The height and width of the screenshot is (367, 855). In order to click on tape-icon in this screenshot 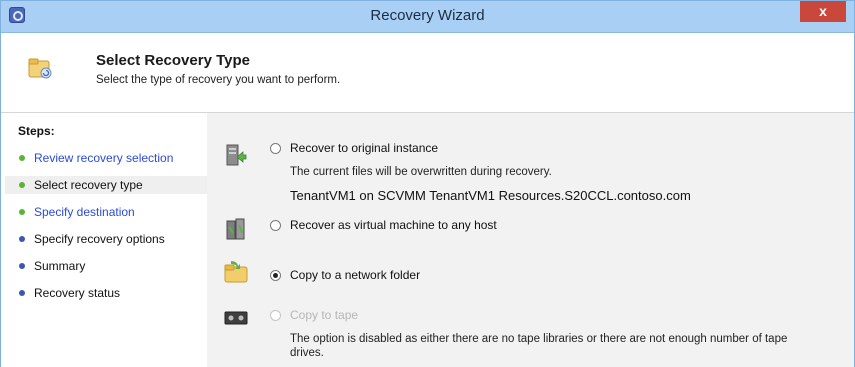, I will do `click(236, 318)`.